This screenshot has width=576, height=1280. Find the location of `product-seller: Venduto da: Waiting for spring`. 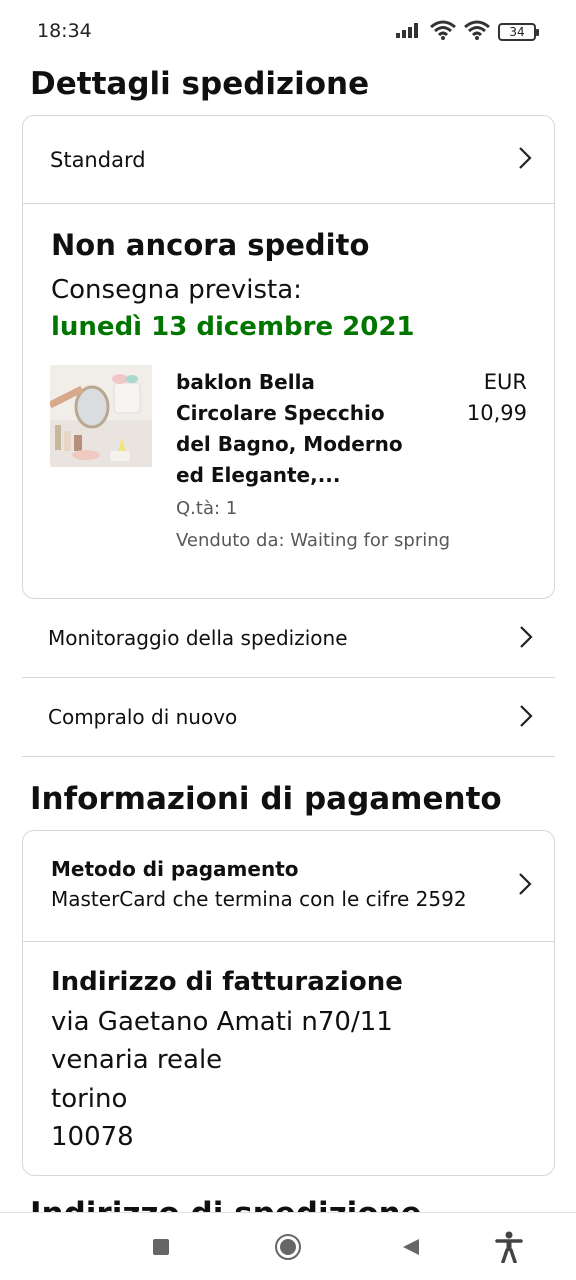

product-seller: Venduto da: Waiting for spring is located at coordinates (313, 540).